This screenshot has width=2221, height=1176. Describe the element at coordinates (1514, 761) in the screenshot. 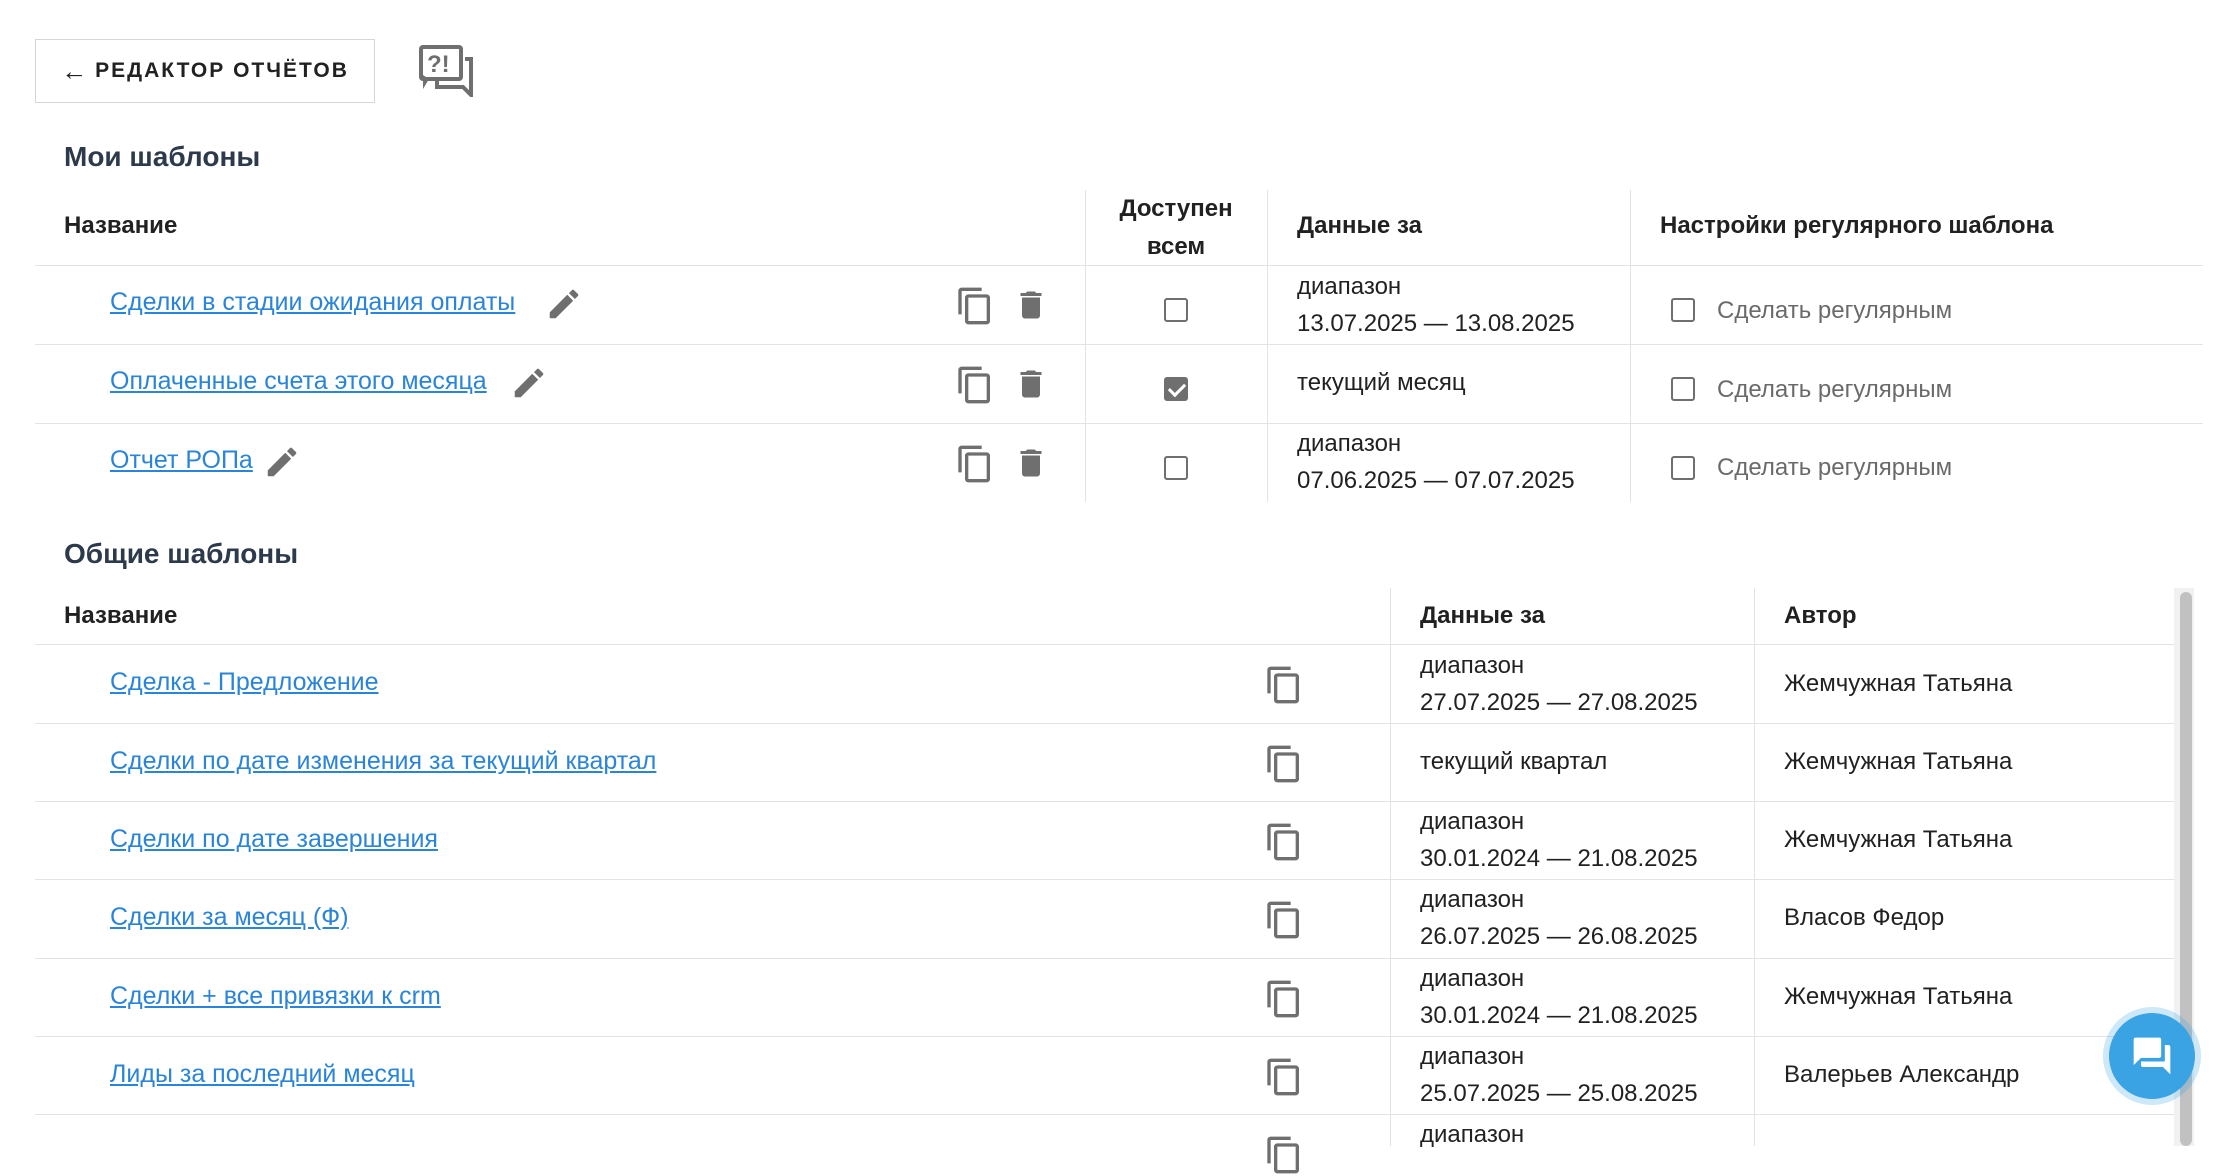

I see `period-type: текущий квартал` at that location.